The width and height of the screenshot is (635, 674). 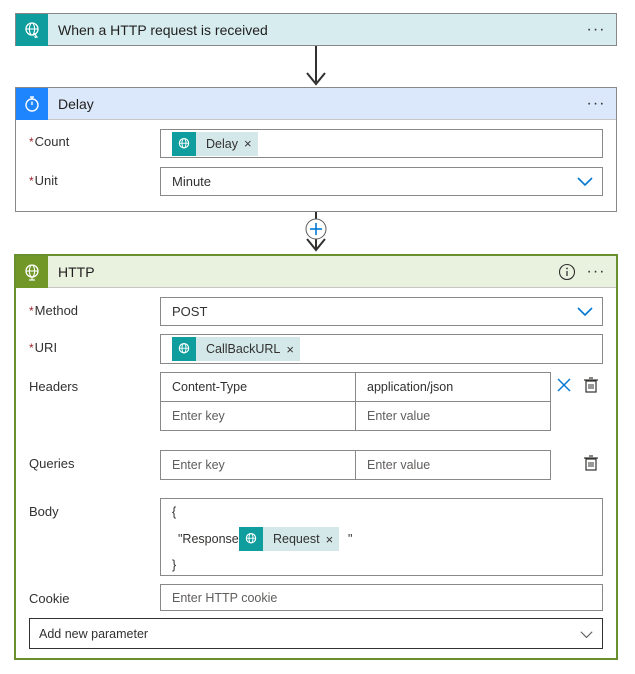 I want to click on http-more-menu-icon: ···, so click(x=596, y=272).